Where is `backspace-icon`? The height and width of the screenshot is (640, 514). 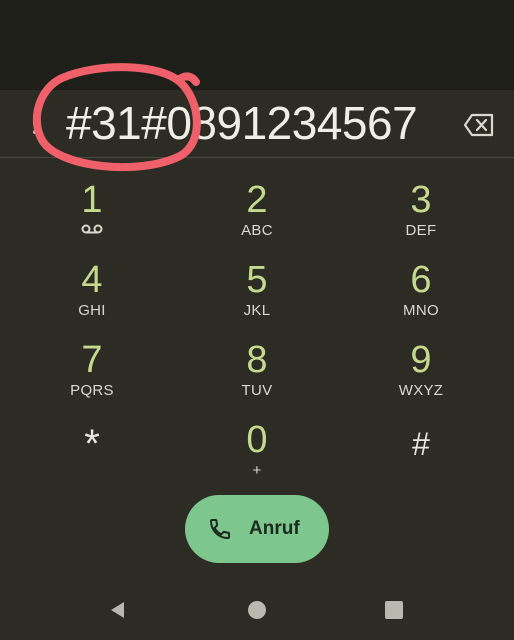
backspace-icon is located at coordinates (479, 125).